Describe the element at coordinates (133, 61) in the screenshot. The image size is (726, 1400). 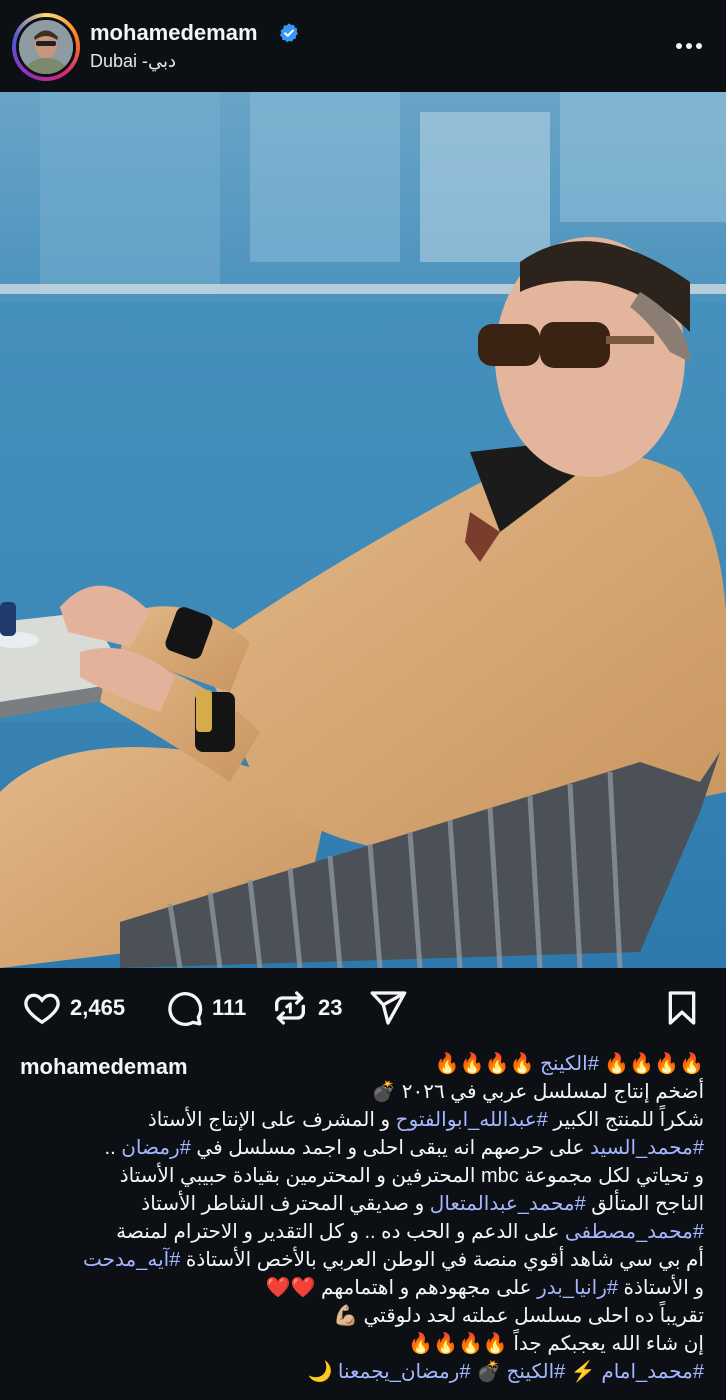
I see `post-location: Dubai -دبي` at that location.